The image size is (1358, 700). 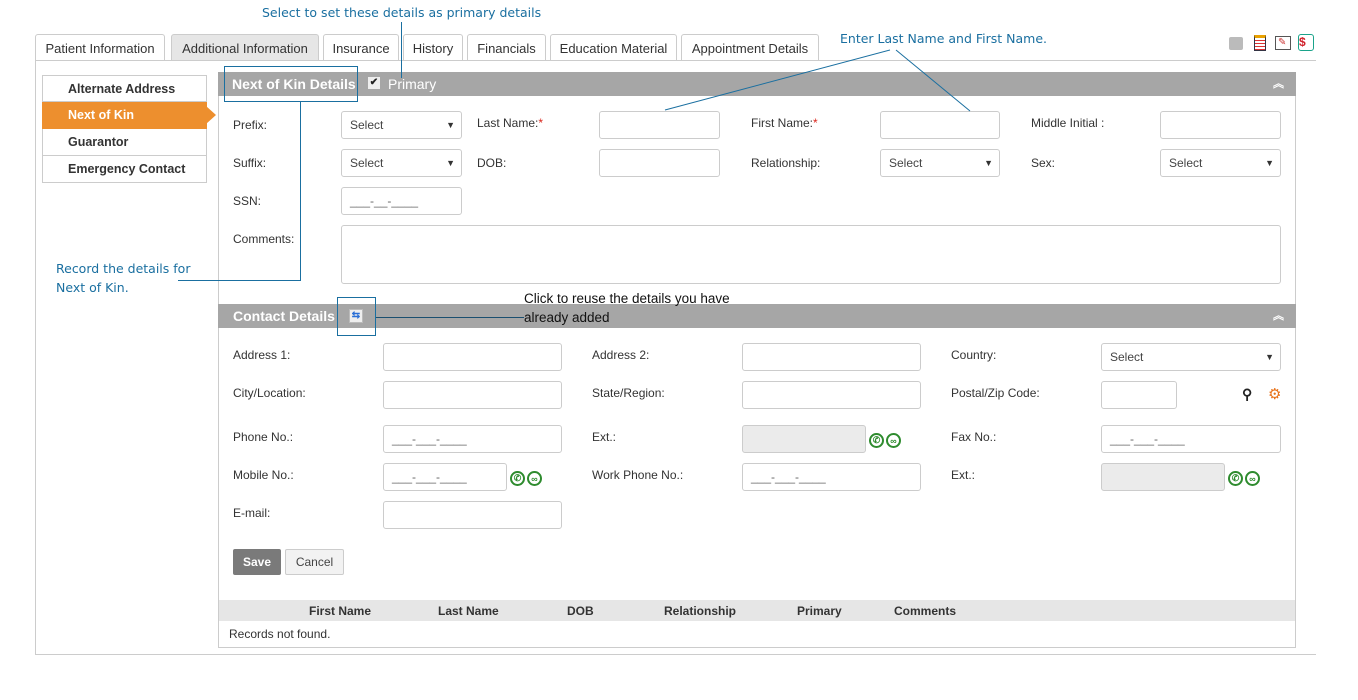 I want to click on last-name-input, so click(x=659, y=125).